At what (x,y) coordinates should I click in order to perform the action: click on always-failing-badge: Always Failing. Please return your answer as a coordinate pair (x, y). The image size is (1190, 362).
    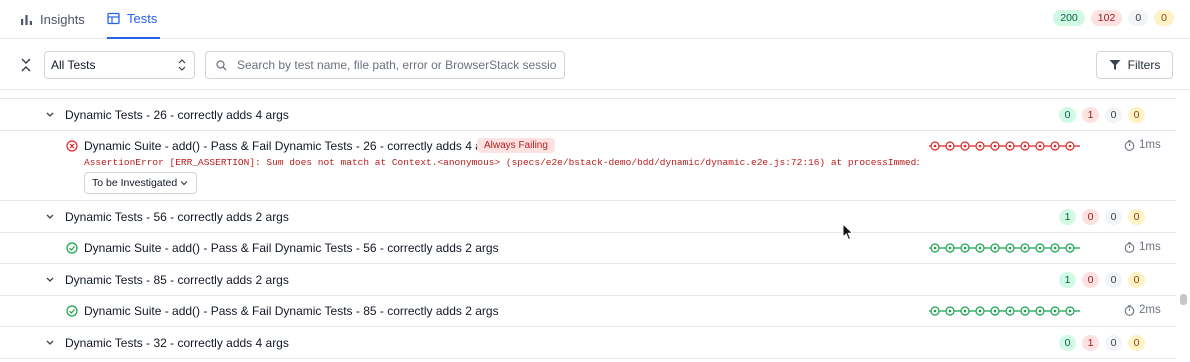
    Looking at the image, I should click on (516, 145).